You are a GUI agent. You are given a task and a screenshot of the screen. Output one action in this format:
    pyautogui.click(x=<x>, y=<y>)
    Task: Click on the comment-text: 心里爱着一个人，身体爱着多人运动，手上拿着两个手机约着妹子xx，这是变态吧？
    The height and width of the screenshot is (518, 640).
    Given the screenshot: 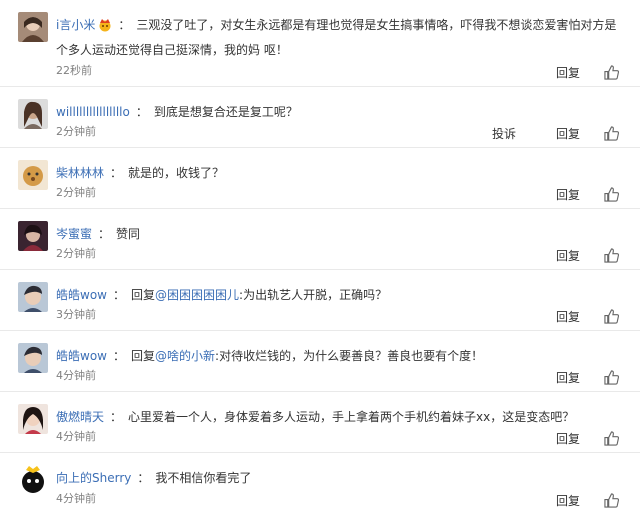 What is the action you would take?
    pyautogui.click(x=351, y=417)
    